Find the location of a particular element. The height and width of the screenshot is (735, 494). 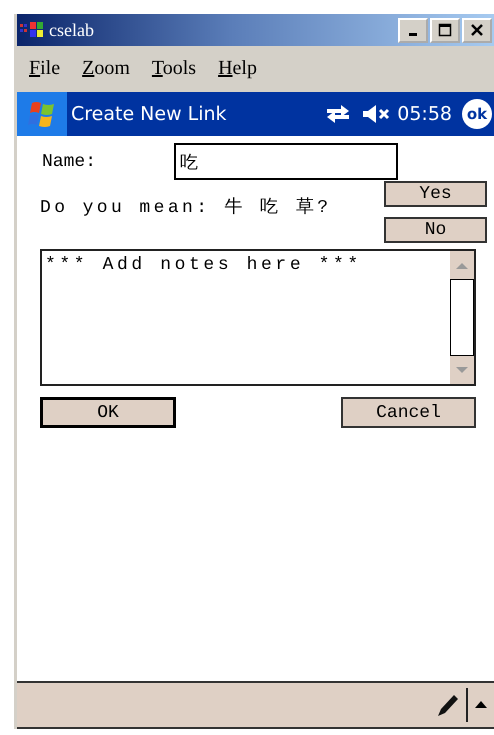

suggestion-question: Do you mean: 牛 吃 草? is located at coordinates (186, 208).